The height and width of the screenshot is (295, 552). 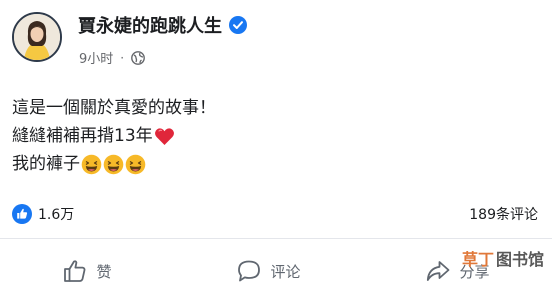 I want to click on comment-button: 评论, so click(x=268, y=271).